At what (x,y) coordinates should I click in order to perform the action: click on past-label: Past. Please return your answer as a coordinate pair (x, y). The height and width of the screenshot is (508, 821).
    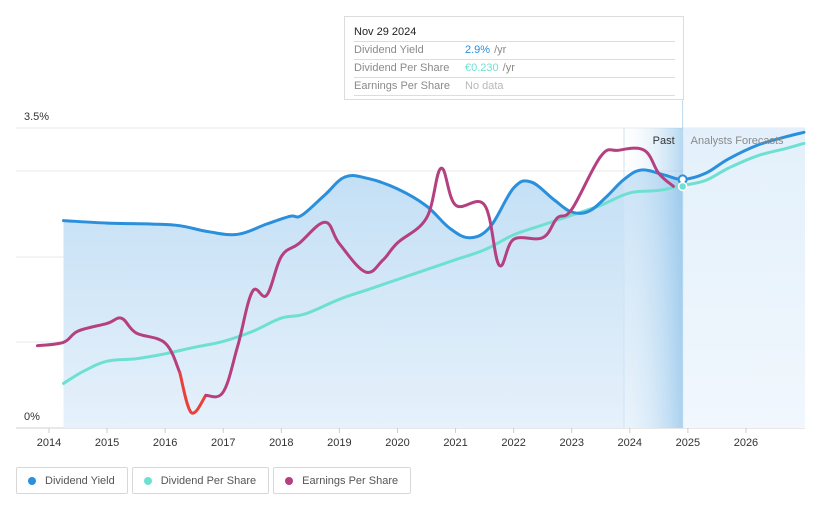
    Looking at the image, I should click on (664, 141).